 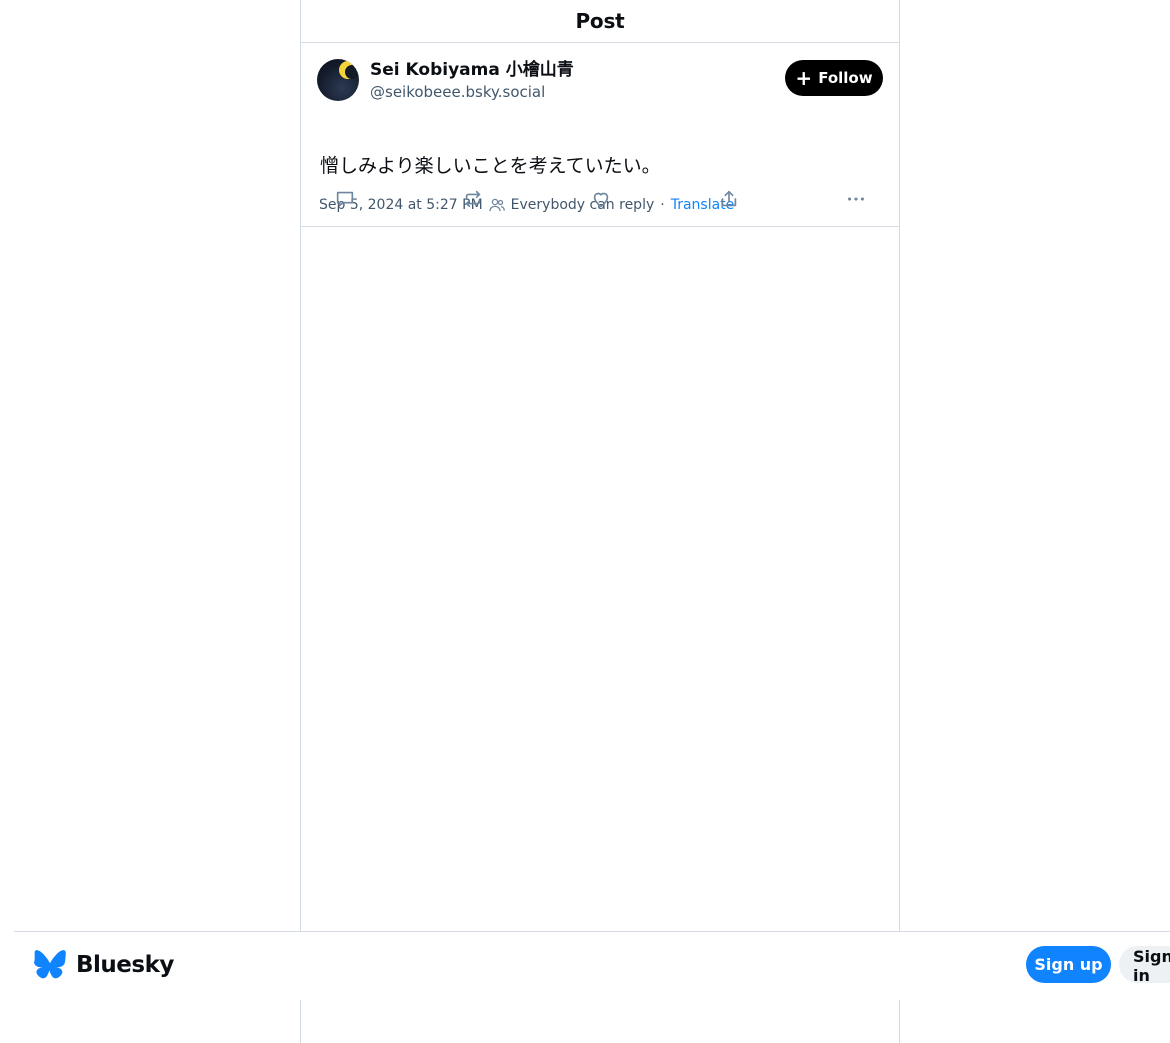 I want to click on brand-name: Bluesky, so click(x=125, y=965).